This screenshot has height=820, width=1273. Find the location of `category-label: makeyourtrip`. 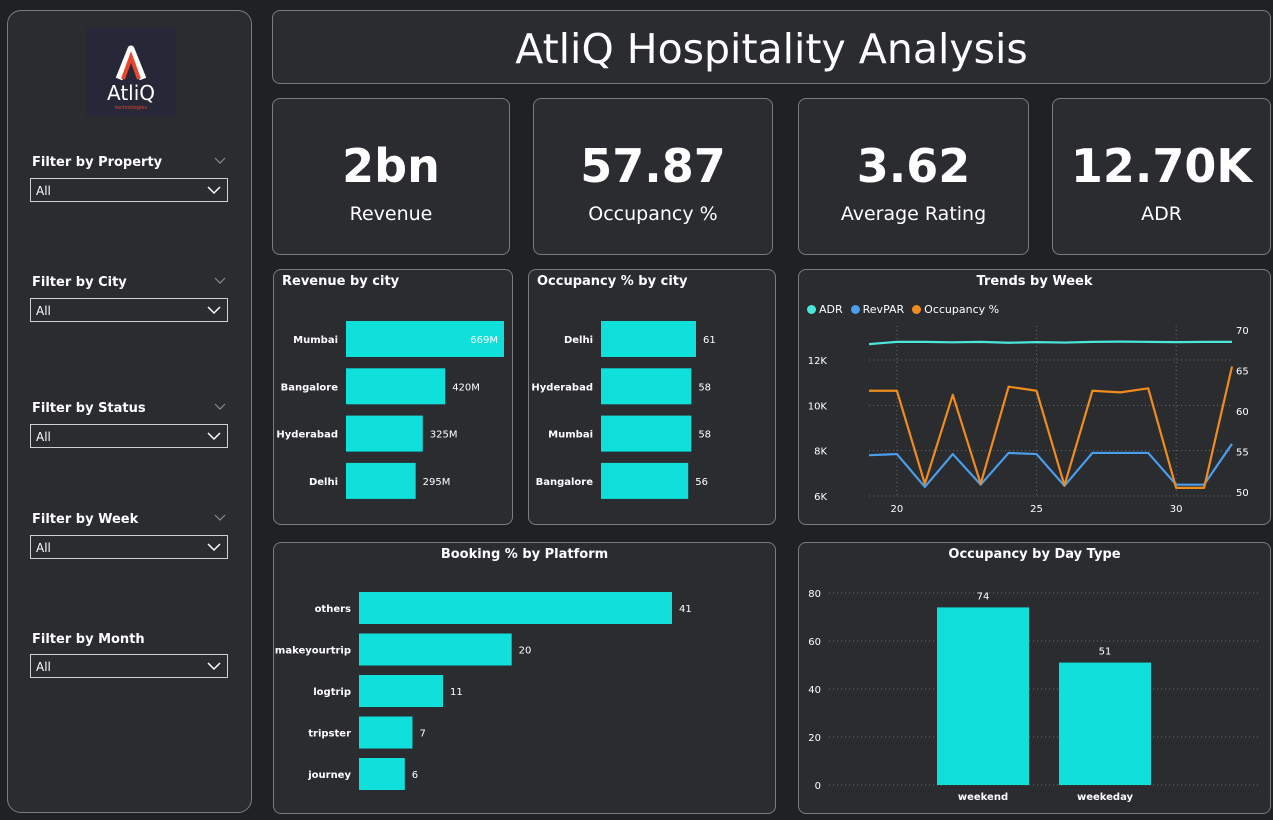

category-label: makeyourtrip is located at coordinates (313, 651).